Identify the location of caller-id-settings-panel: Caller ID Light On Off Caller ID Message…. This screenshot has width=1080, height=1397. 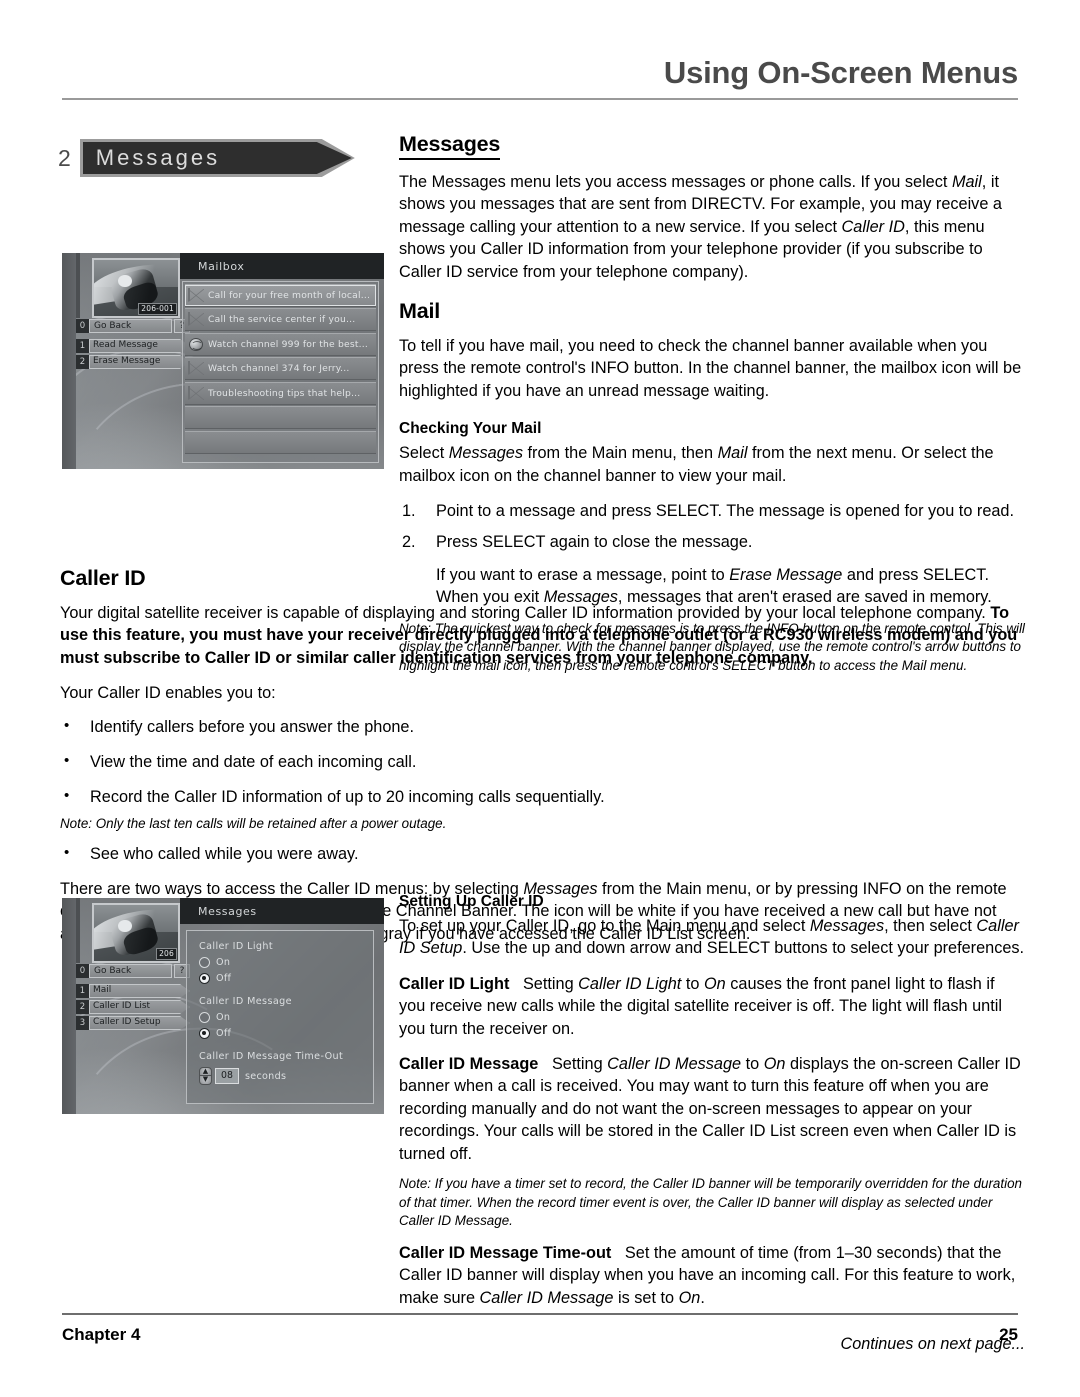
(280, 1017).